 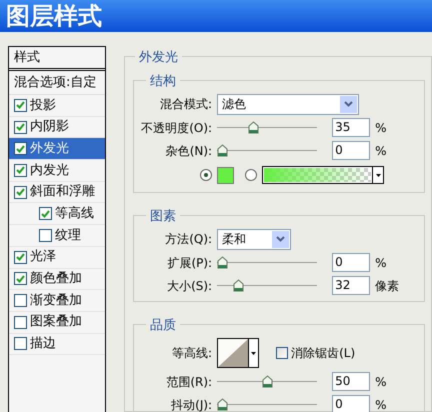 I want to click on field-label: 扩展(P):, so click(x=189, y=263).